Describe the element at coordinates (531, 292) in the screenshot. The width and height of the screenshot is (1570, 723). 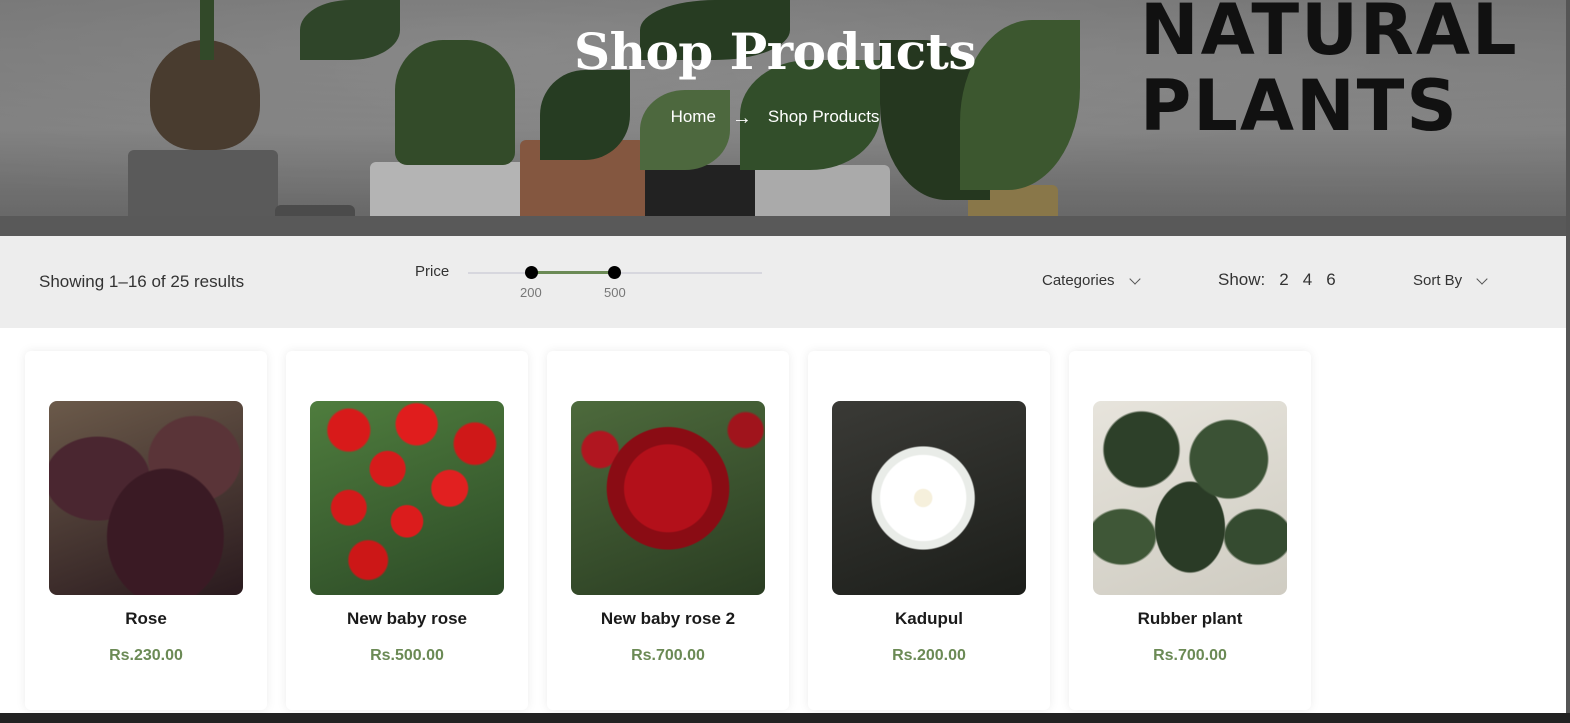
I see `price-min-value: 200` at that location.